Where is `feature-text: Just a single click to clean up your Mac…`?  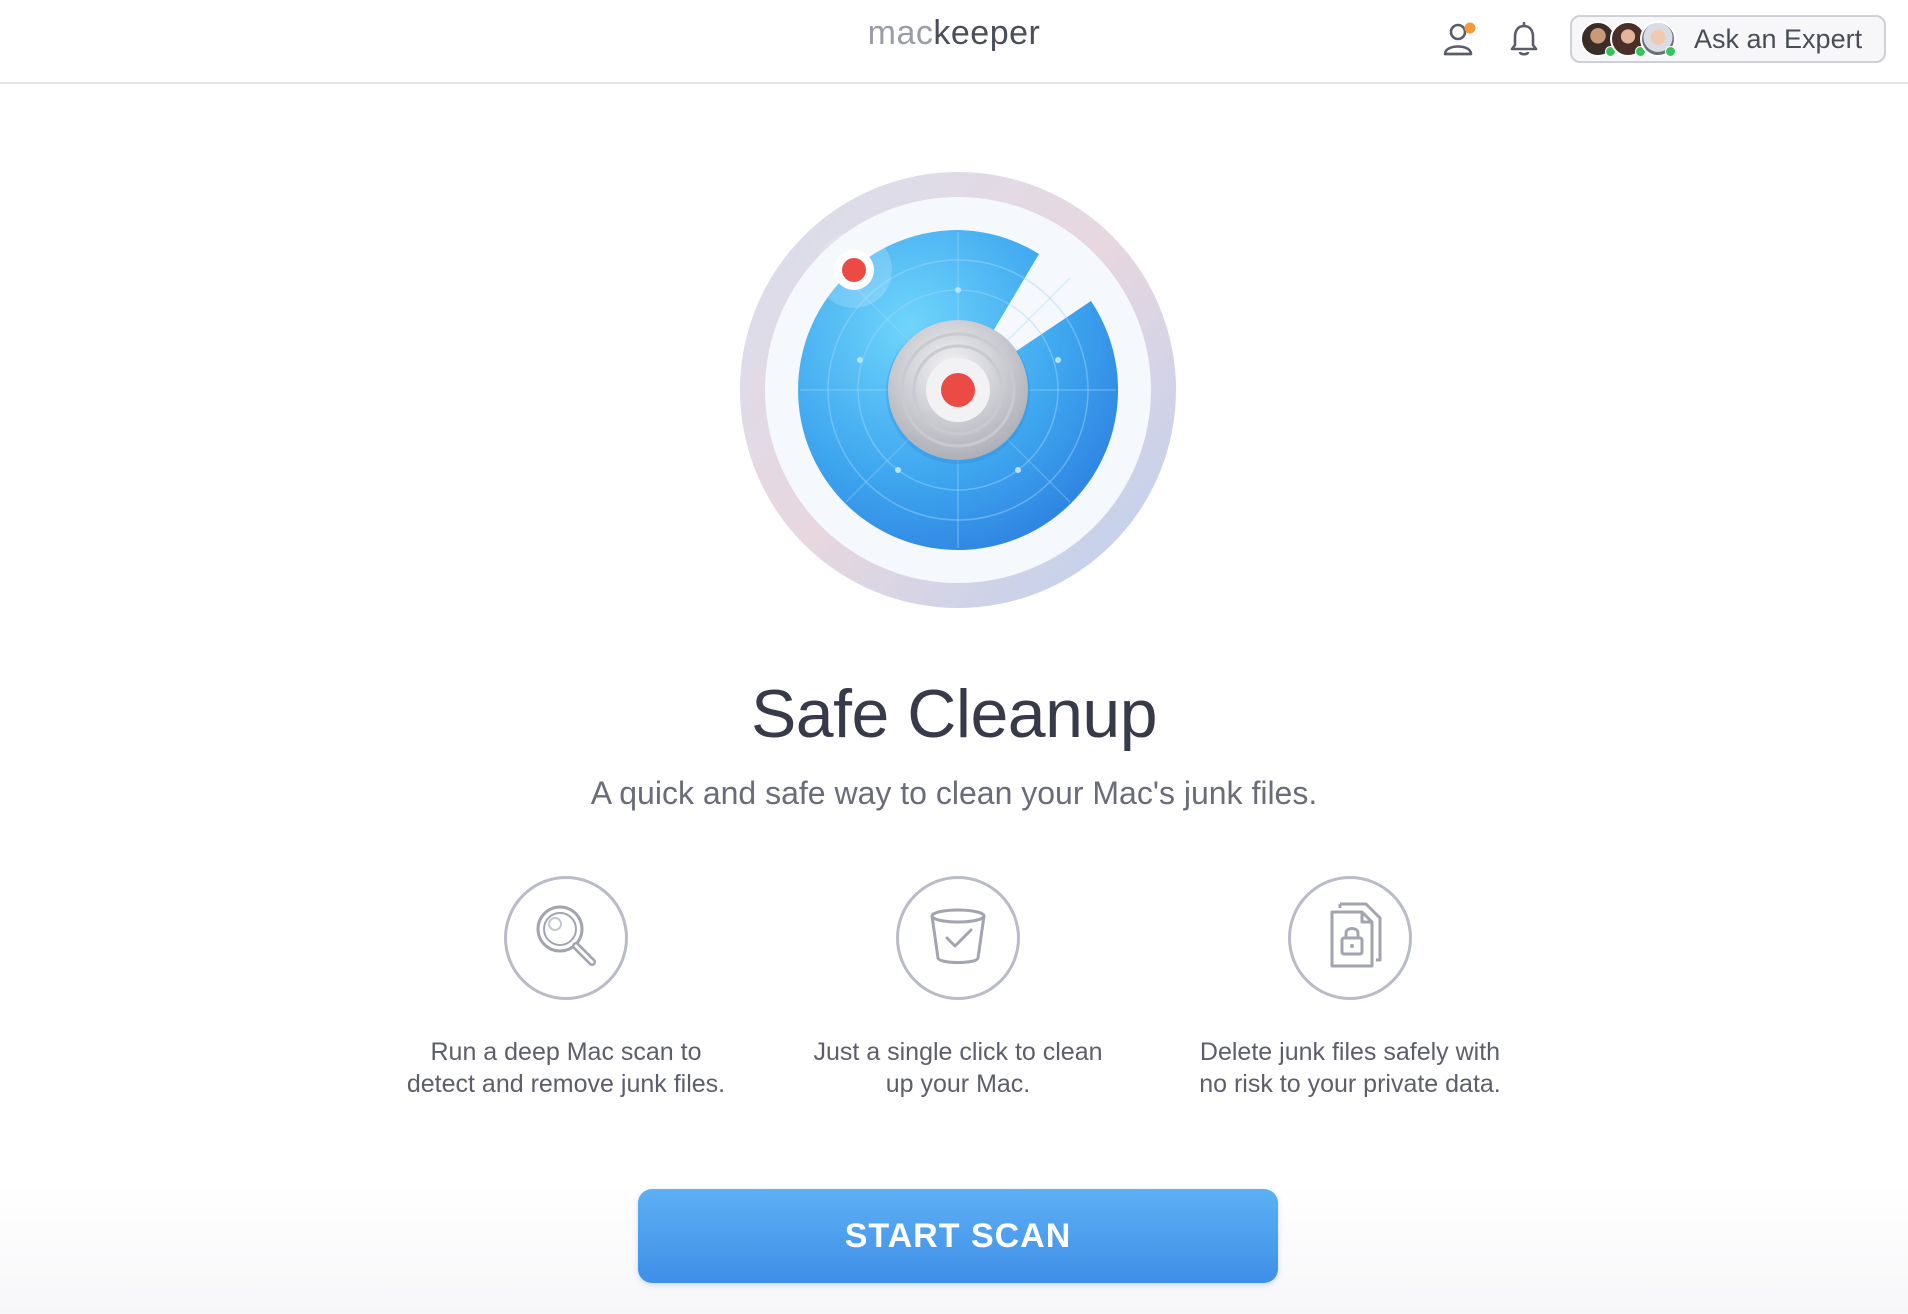
feature-text: Just a single click to clean up your Mac… is located at coordinates (958, 1068).